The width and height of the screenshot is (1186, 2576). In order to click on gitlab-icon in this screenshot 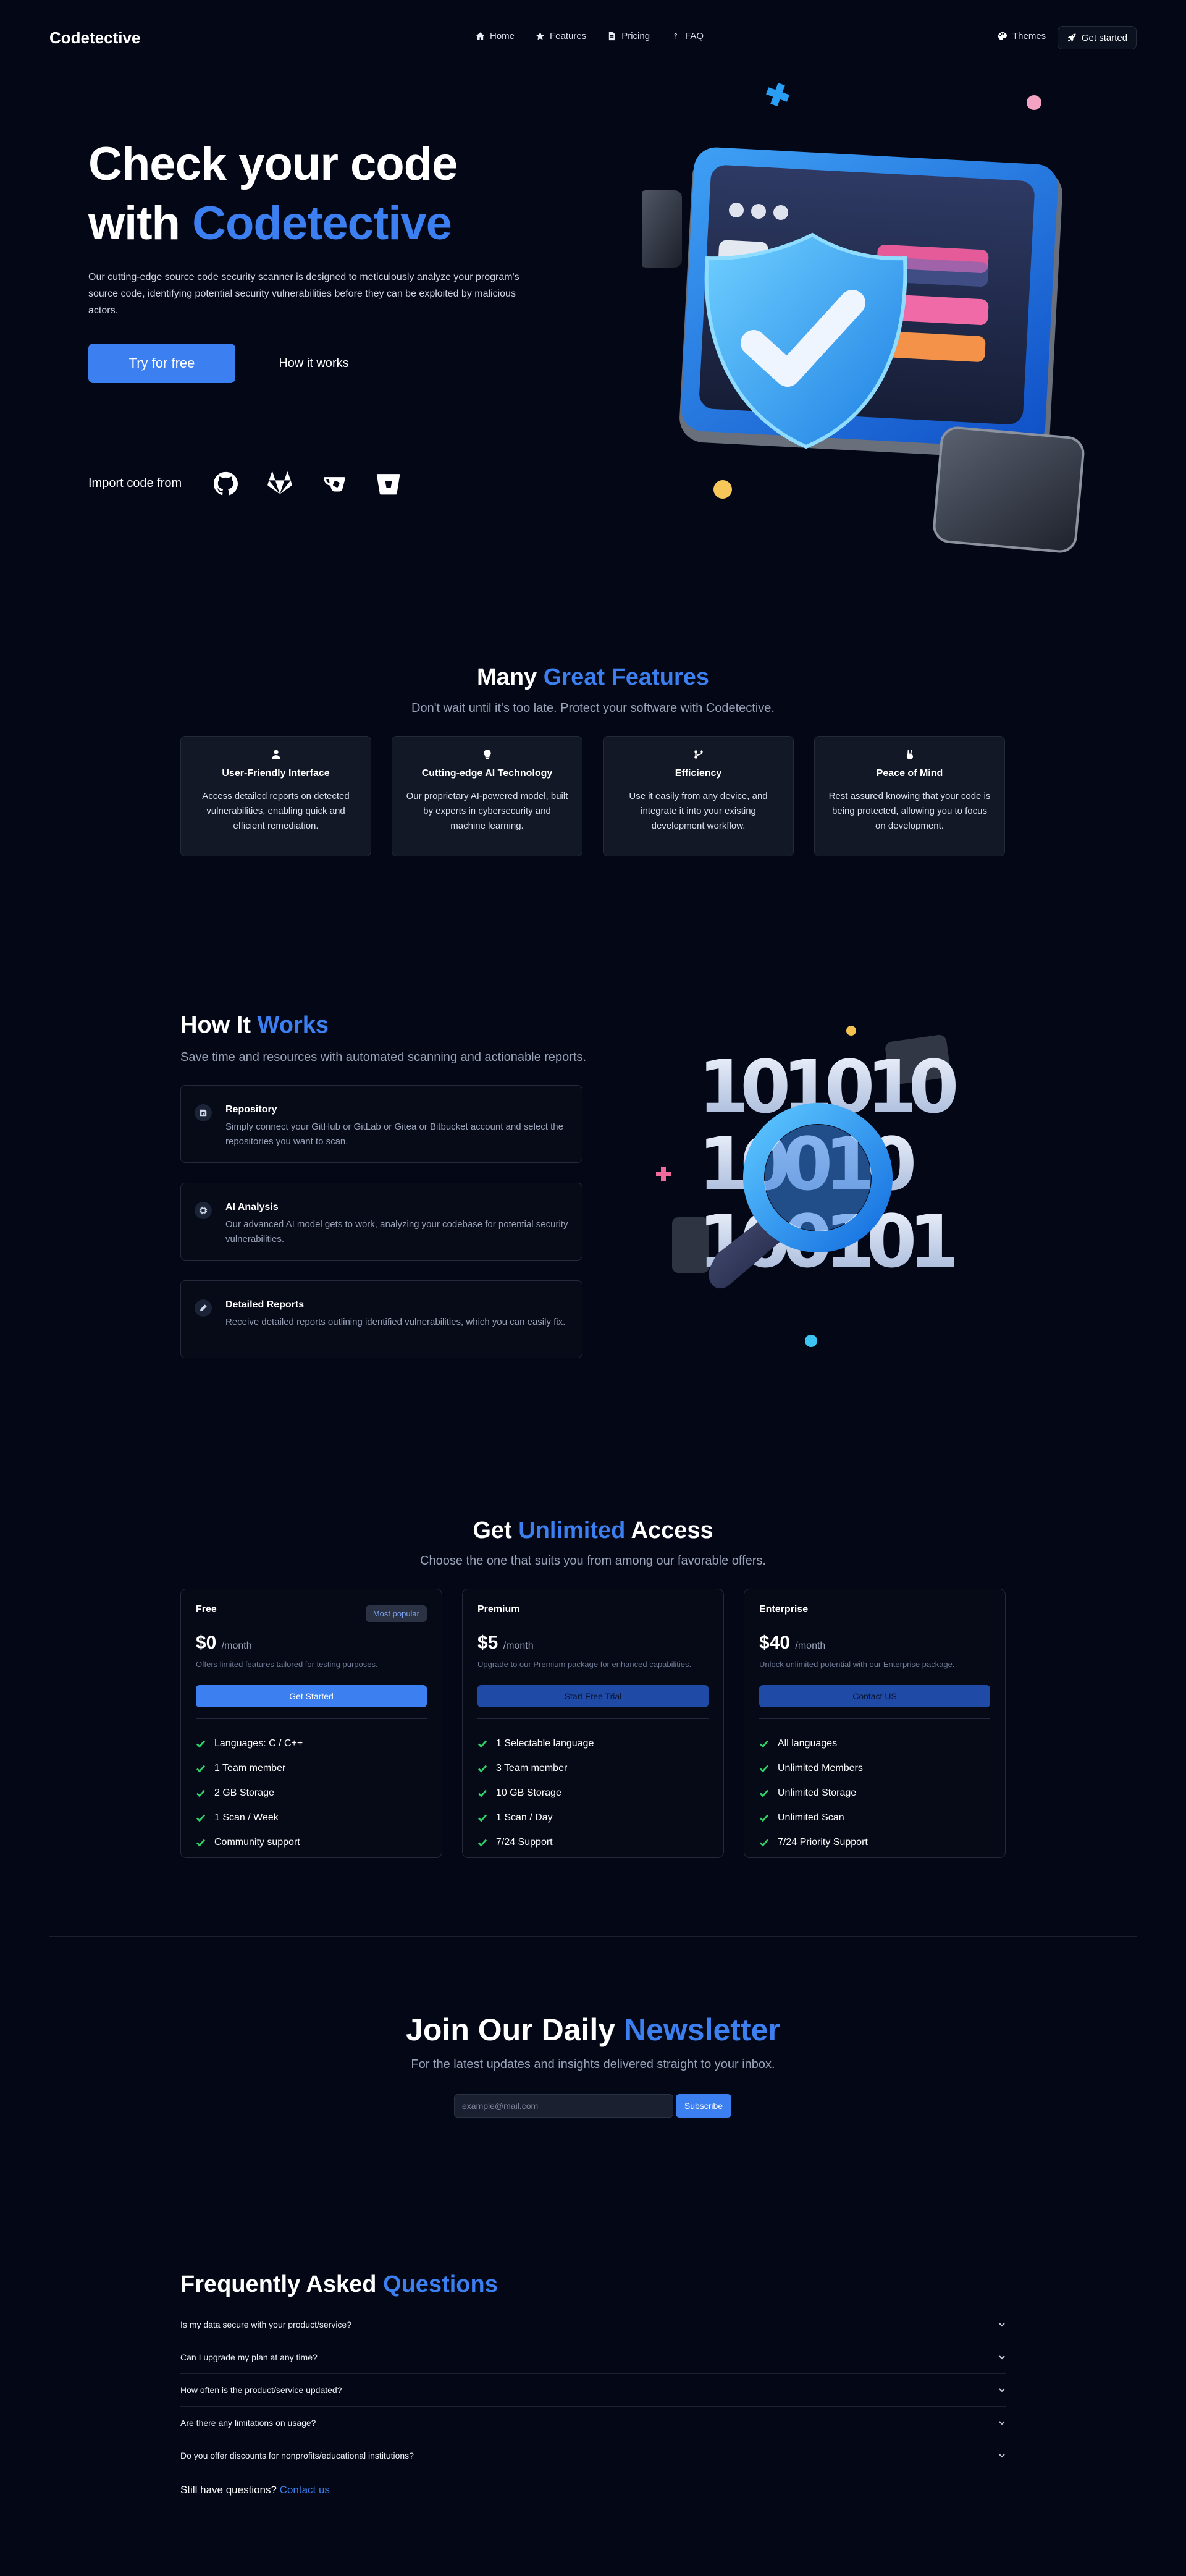, I will do `click(279, 483)`.